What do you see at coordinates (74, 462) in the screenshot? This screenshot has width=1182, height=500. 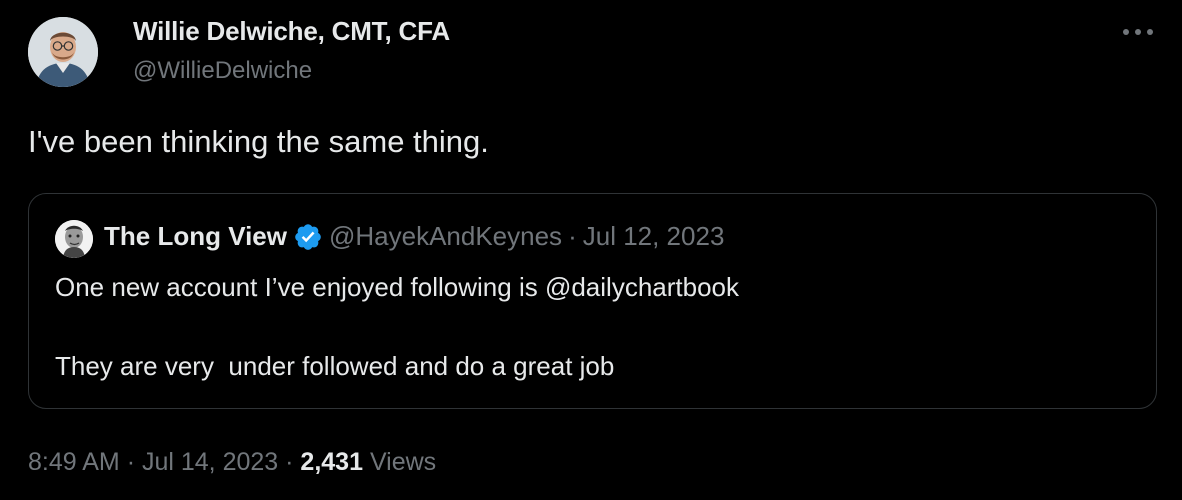 I see `tweet-time: 8:49 AM` at bounding box center [74, 462].